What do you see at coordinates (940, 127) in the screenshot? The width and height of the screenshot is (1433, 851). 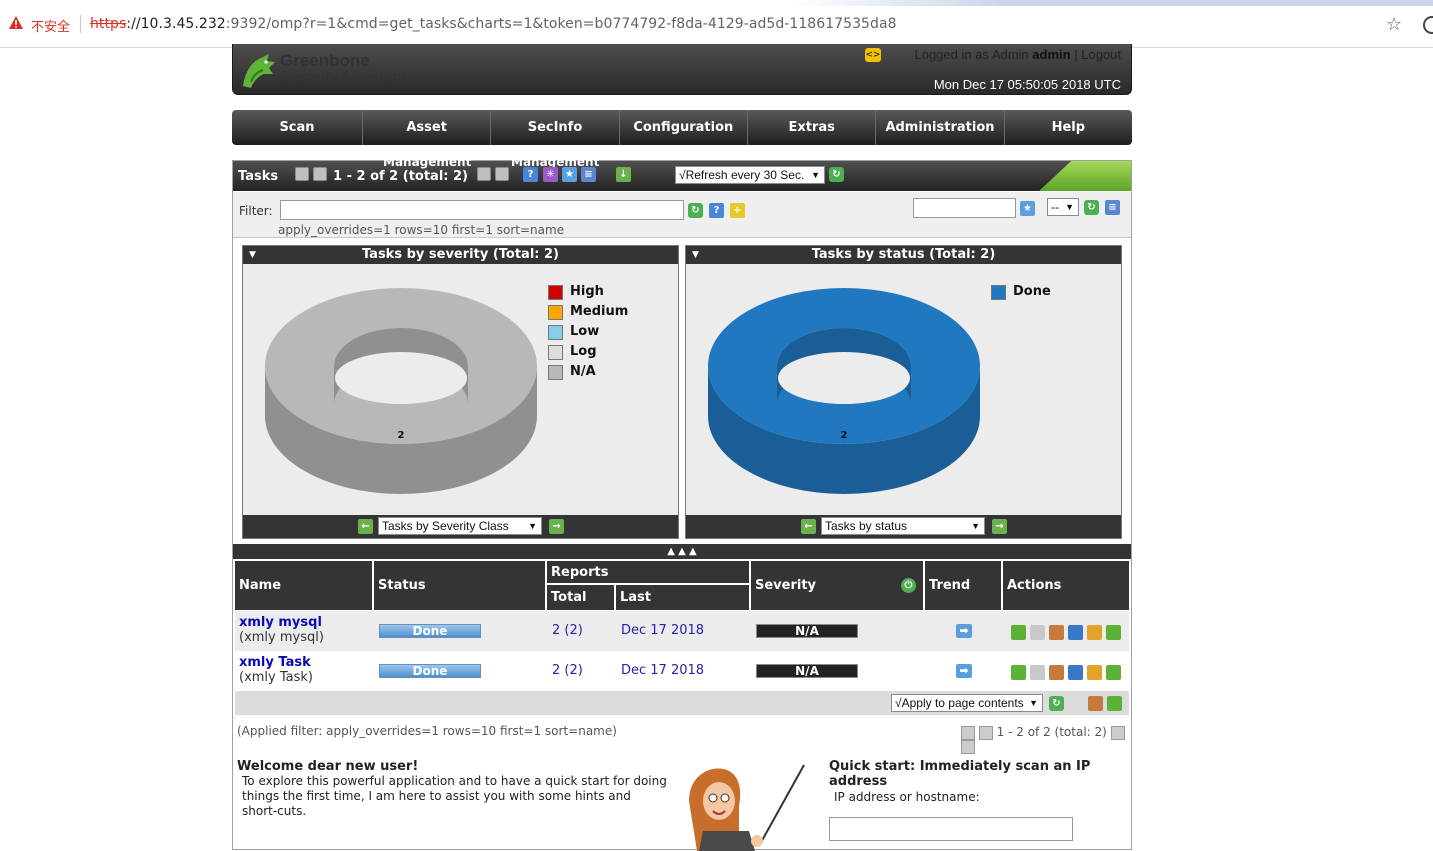 I see `menu-administration: Administration` at bounding box center [940, 127].